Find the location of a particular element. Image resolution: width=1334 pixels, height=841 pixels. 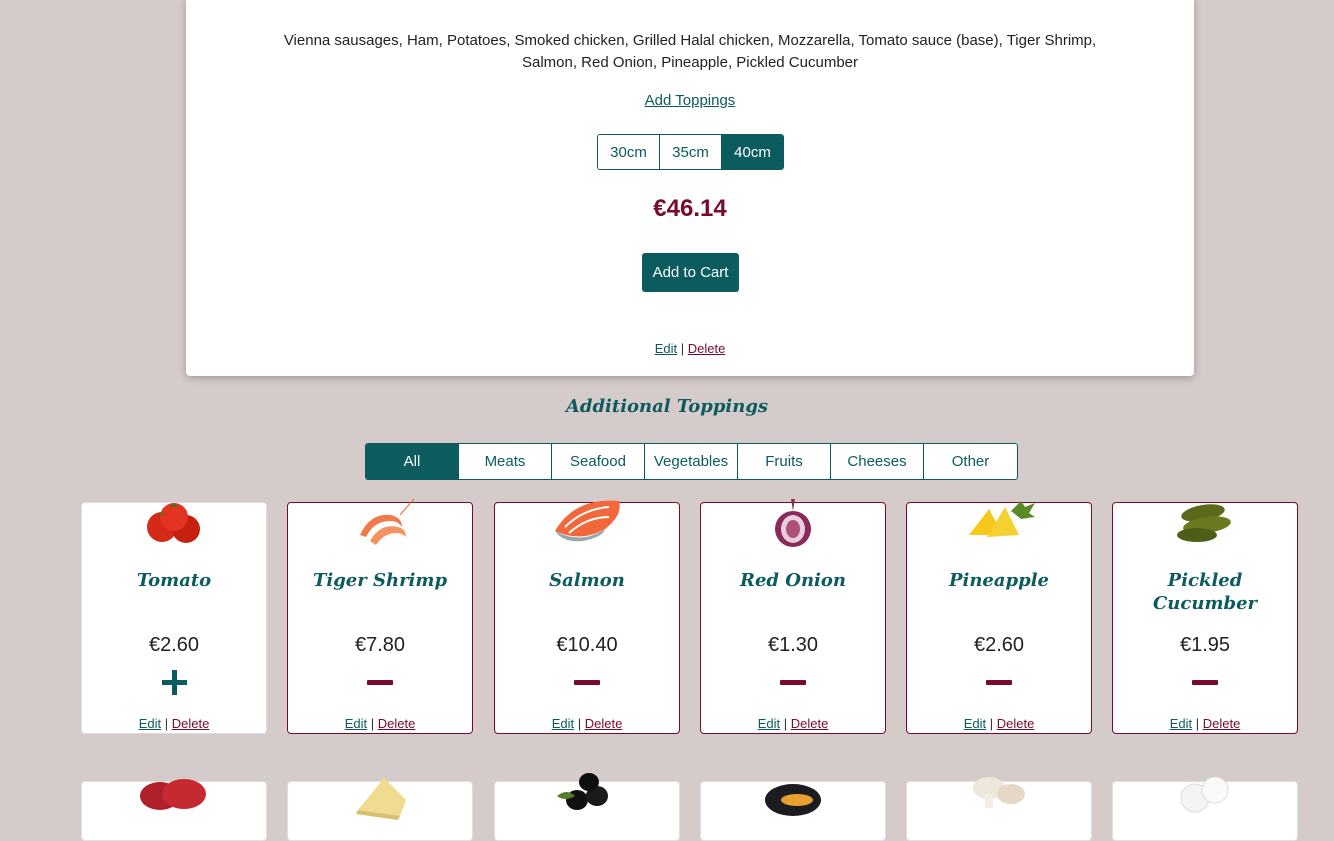

salami-image is located at coordinates (173, 794).